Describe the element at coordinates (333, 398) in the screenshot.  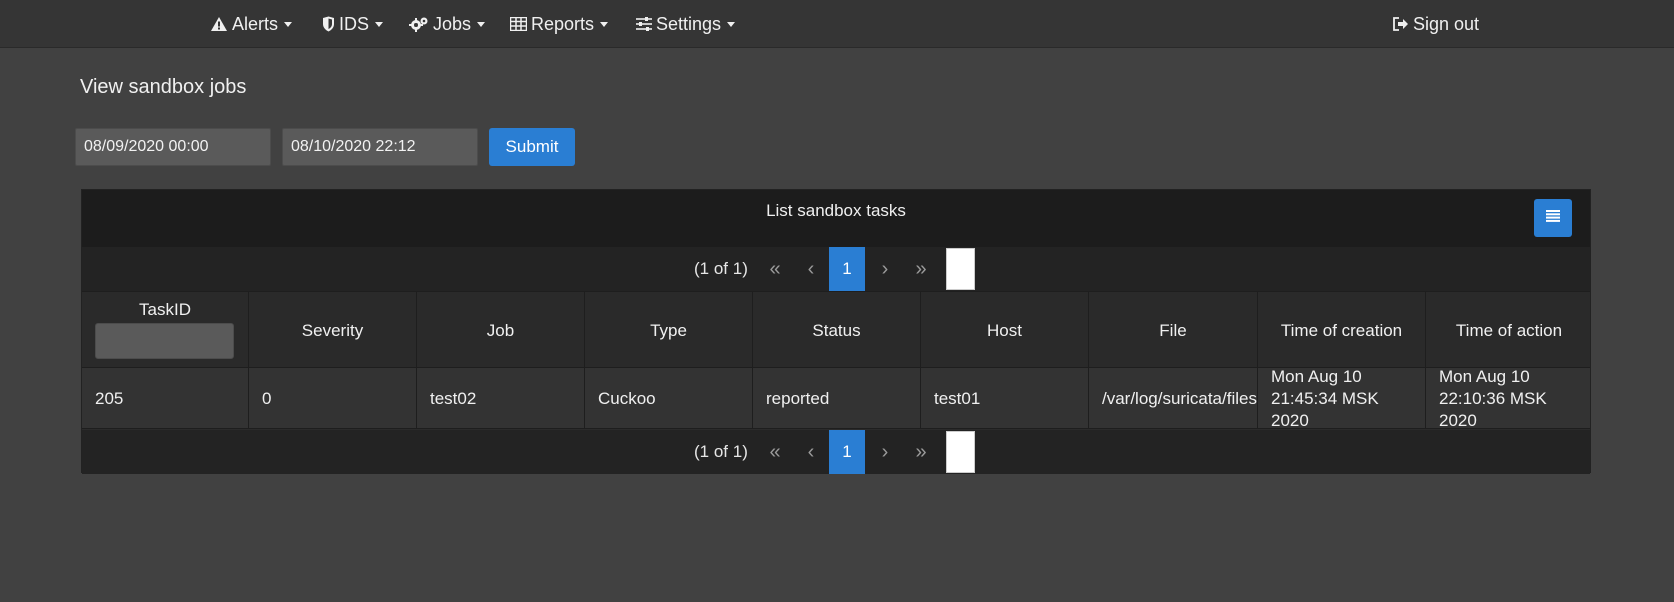
I see `cell-severity: 0` at that location.